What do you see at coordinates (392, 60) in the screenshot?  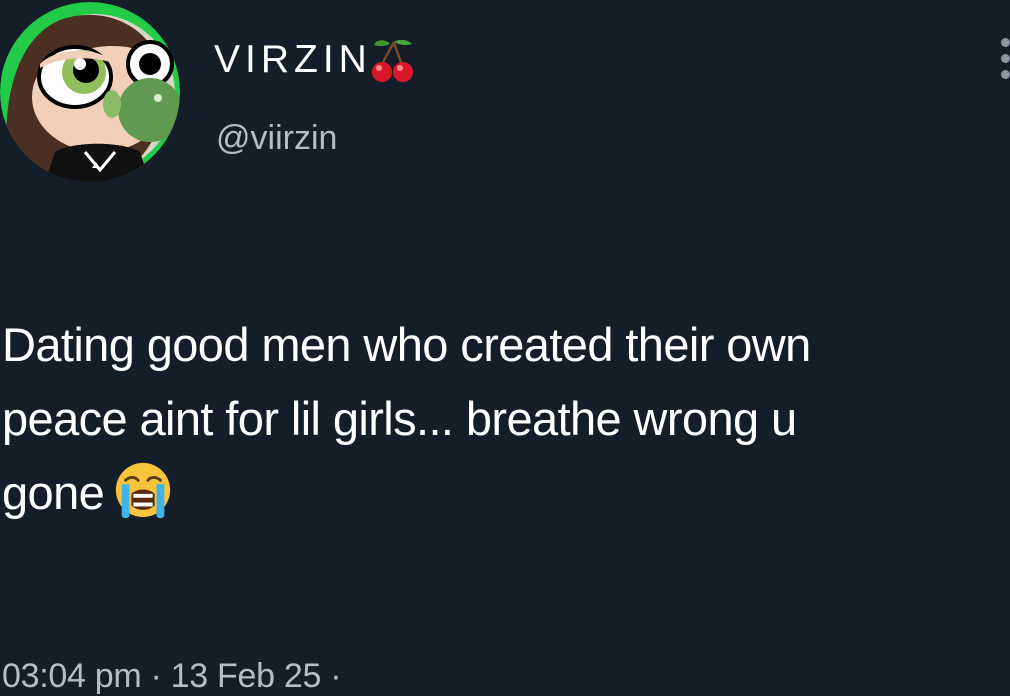 I see `cherries-icon` at bounding box center [392, 60].